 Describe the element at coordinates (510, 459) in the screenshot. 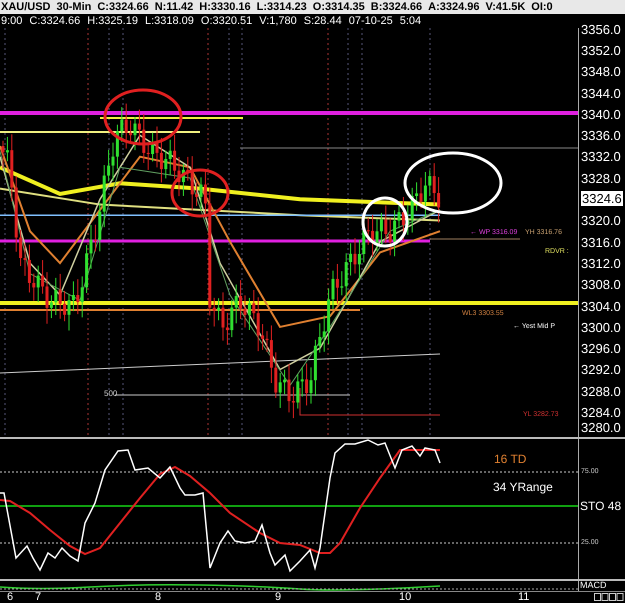

I see `indicator-legend: 16 TD` at that location.